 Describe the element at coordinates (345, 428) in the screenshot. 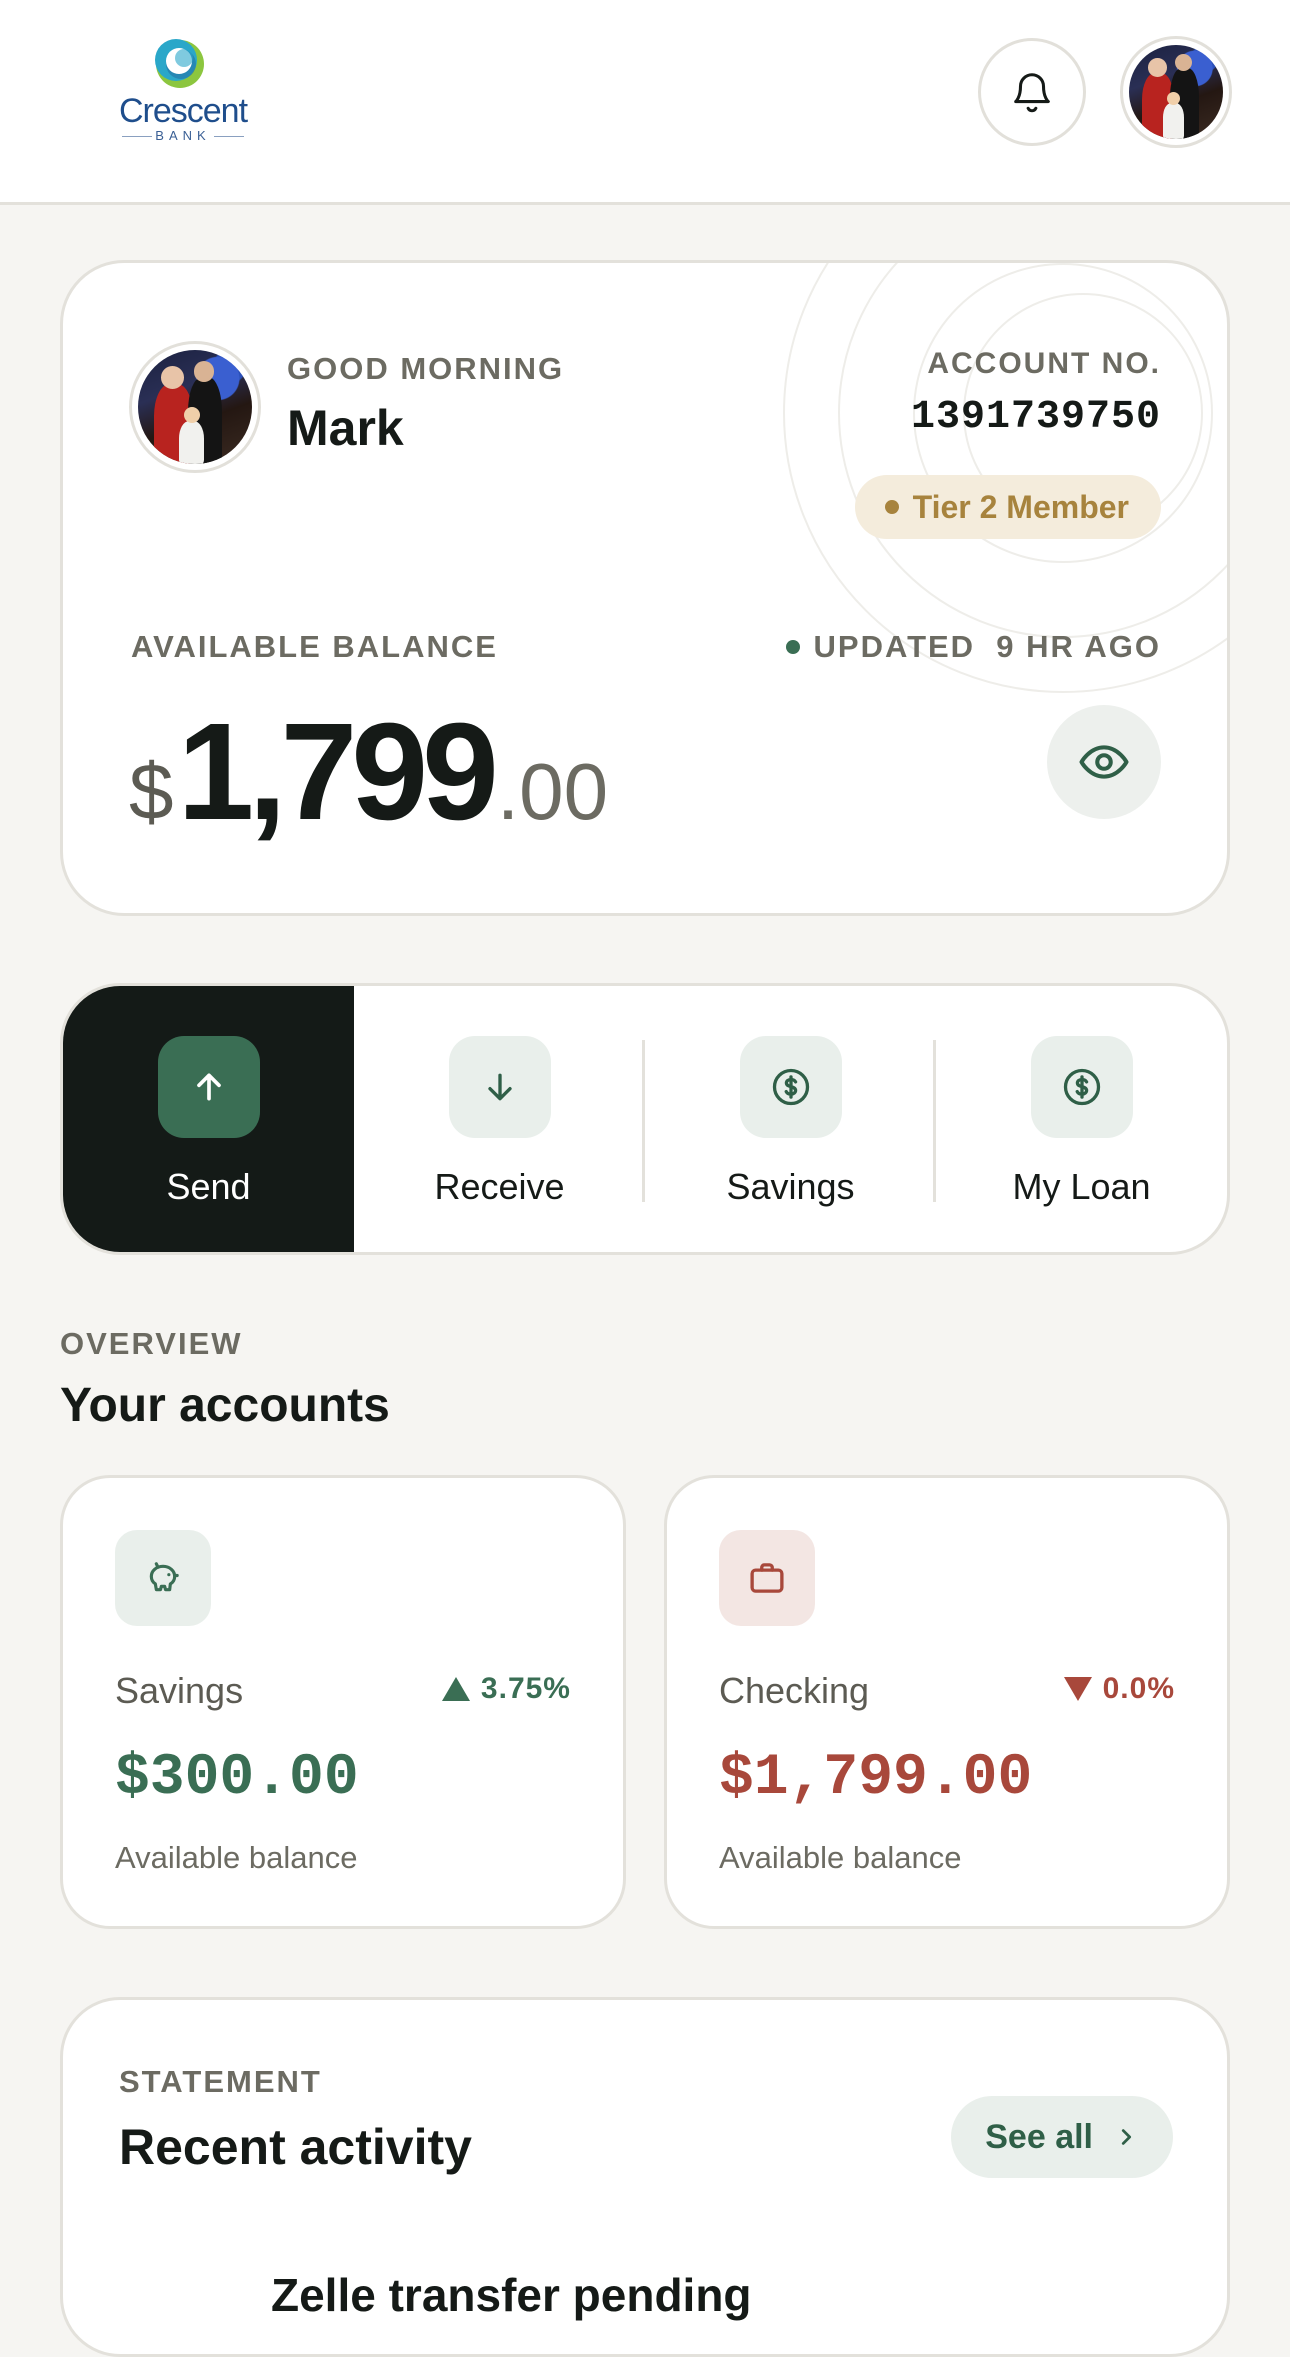

I see `user-name: Mark` at that location.